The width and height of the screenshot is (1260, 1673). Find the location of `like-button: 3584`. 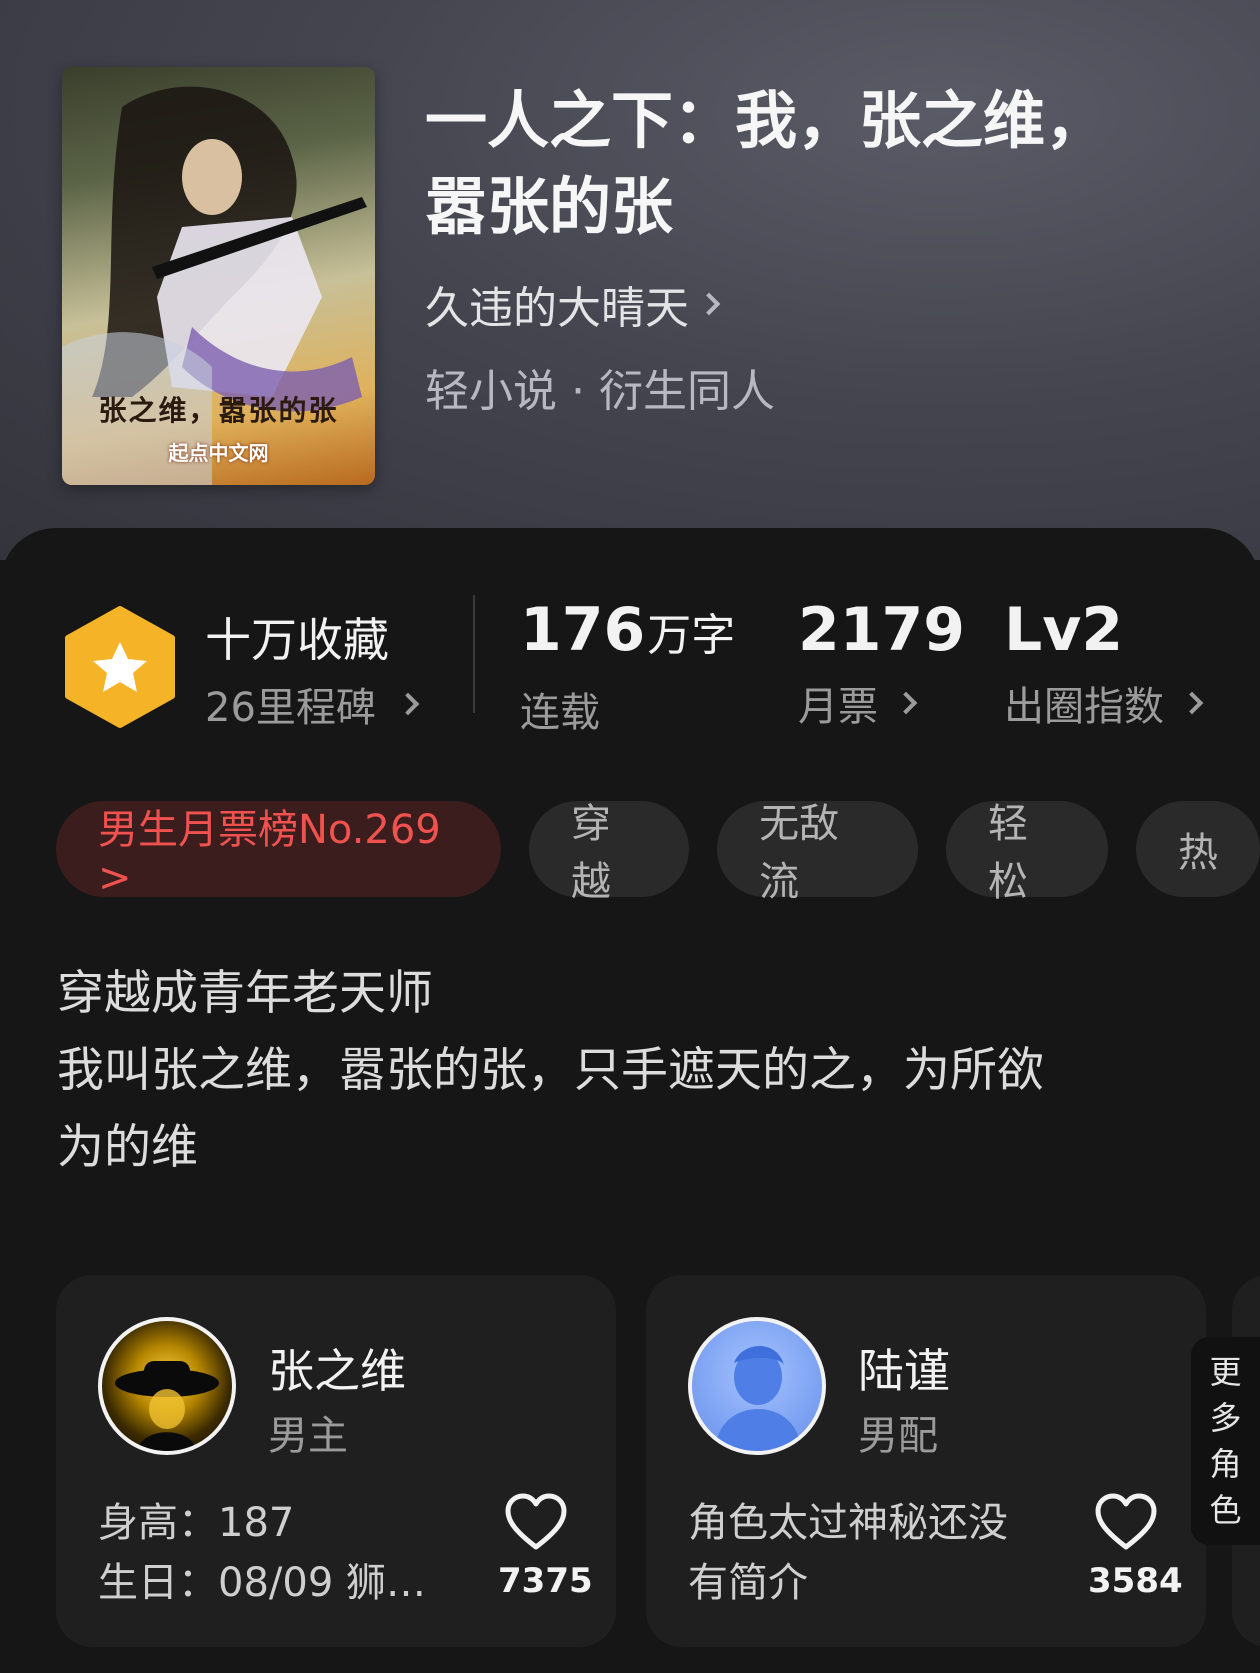

like-button: 3584 is located at coordinates (1135, 1547).